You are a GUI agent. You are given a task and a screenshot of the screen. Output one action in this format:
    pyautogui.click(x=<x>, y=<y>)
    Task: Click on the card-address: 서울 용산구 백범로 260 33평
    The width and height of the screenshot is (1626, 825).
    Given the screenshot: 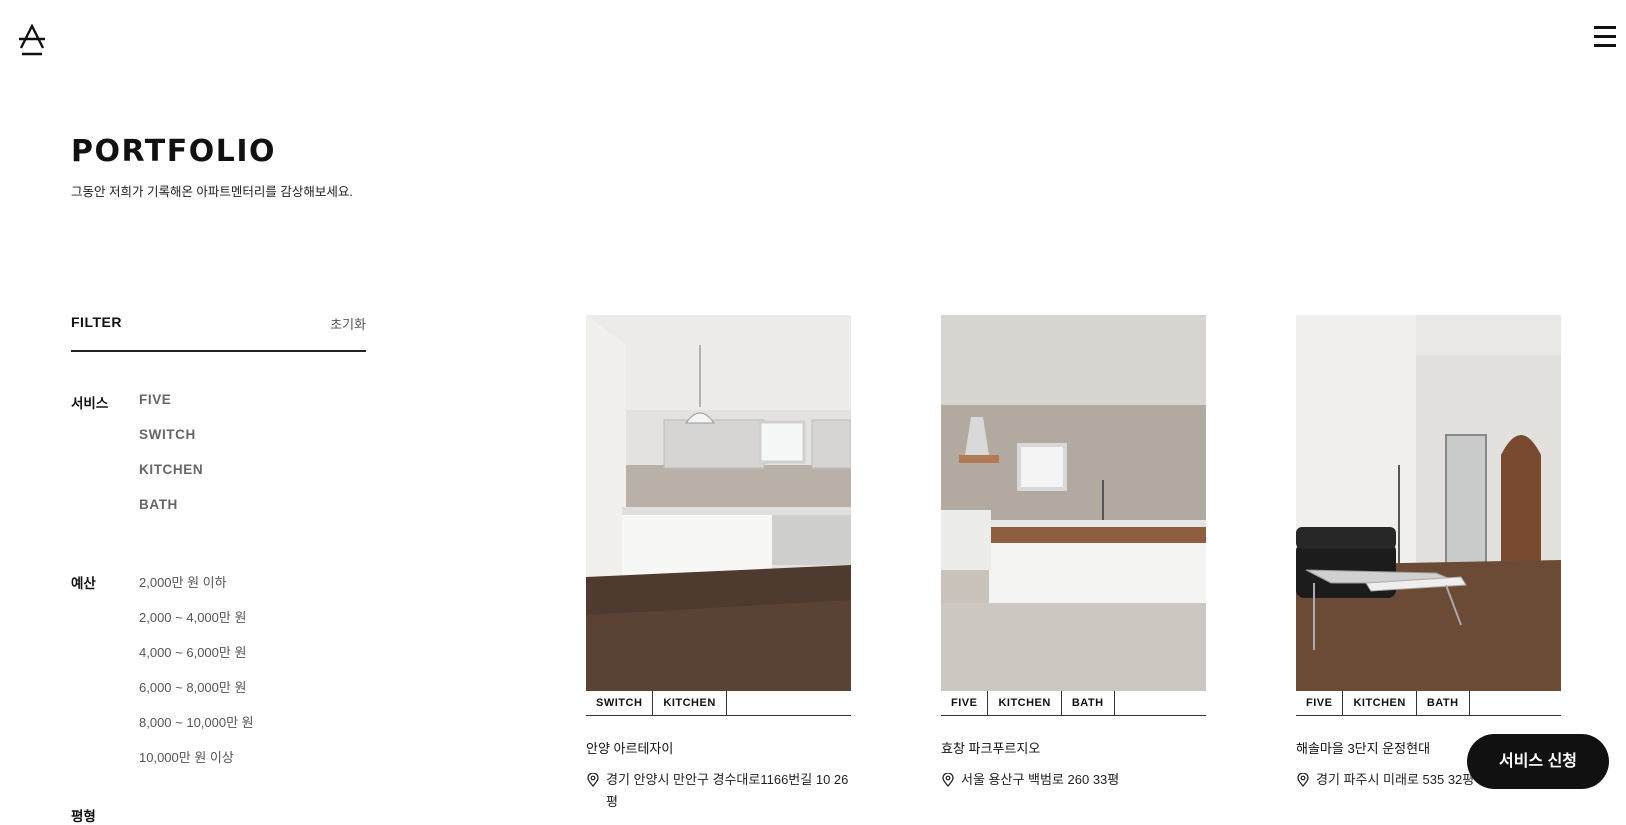 What is the action you would take?
    pyautogui.click(x=1073, y=780)
    